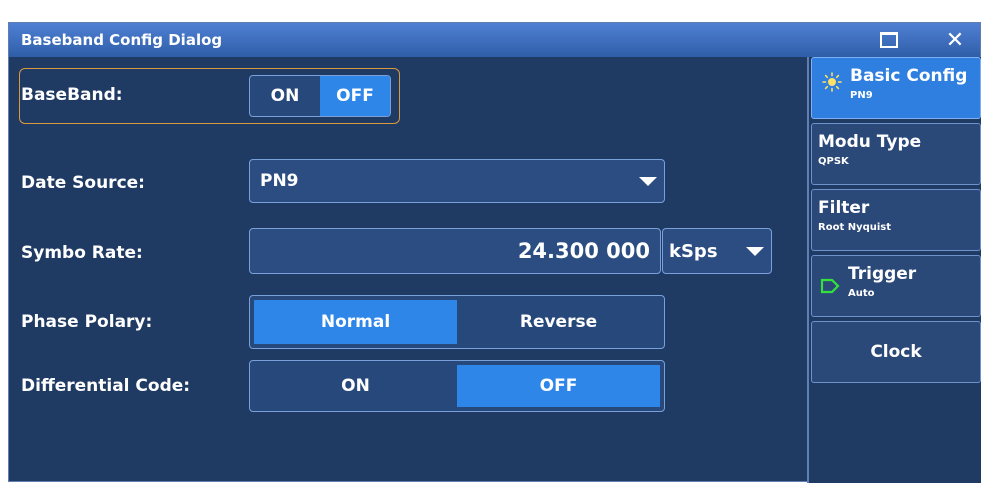 The image size is (981, 483). What do you see at coordinates (494, 40) in the screenshot?
I see `title-bar: Baseband Config Dialog ✕` at bounding box center [494, 40].